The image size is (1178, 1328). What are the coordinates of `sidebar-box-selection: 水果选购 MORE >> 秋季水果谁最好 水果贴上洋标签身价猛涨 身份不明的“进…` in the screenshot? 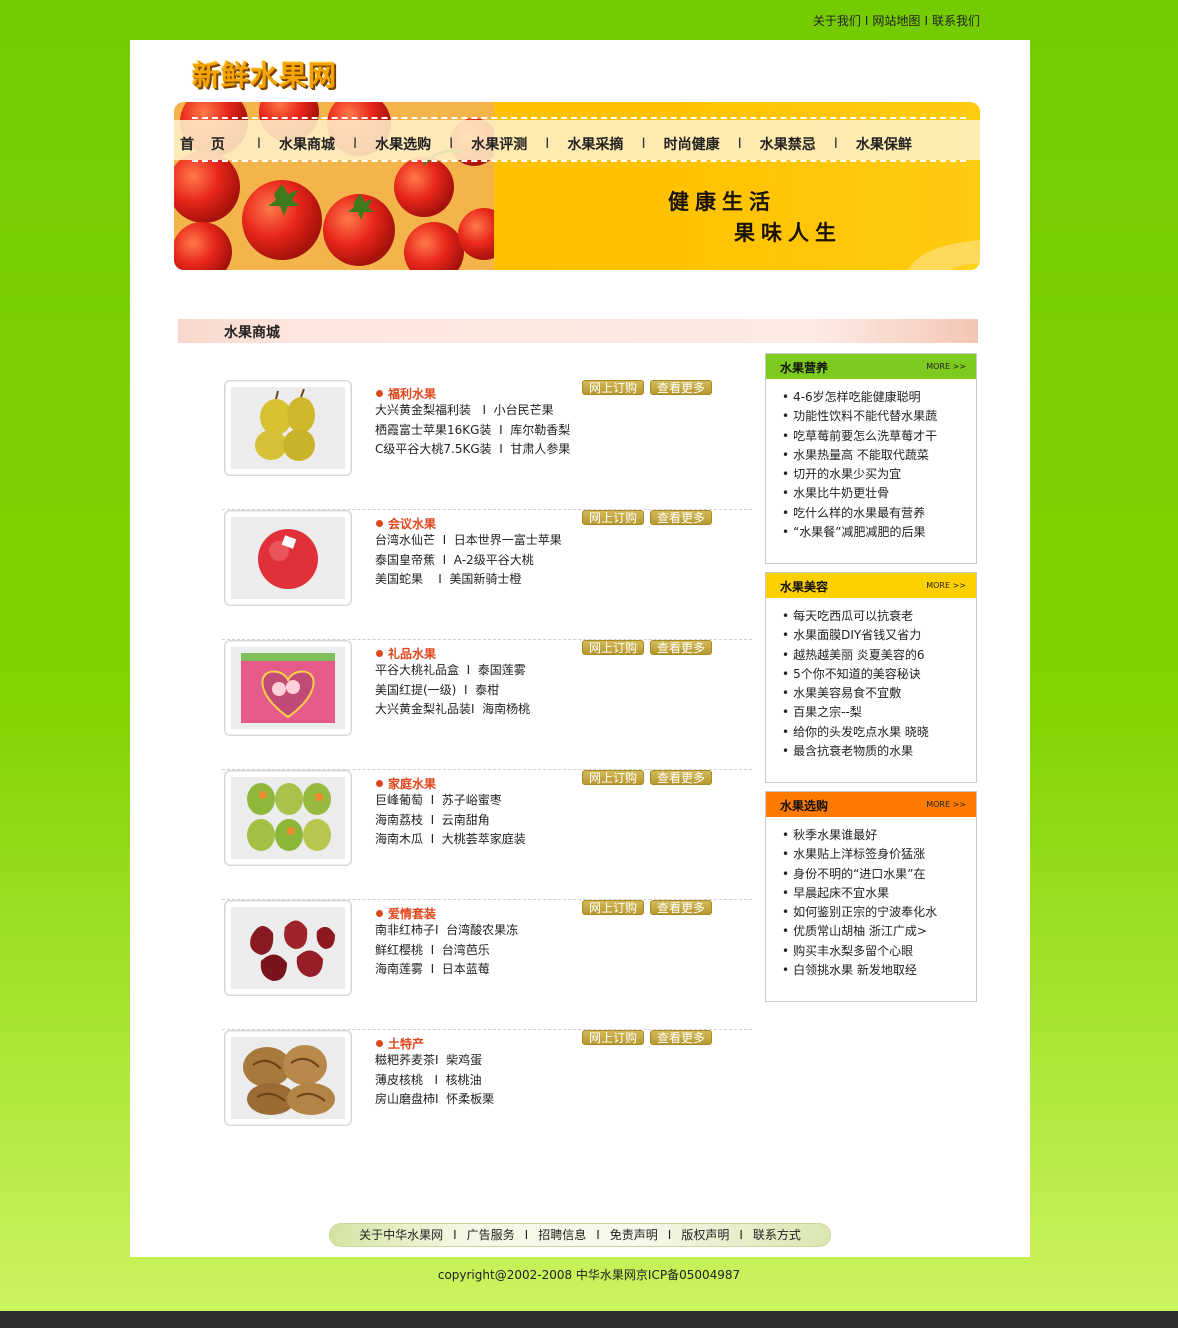 It's located at (871, 896).